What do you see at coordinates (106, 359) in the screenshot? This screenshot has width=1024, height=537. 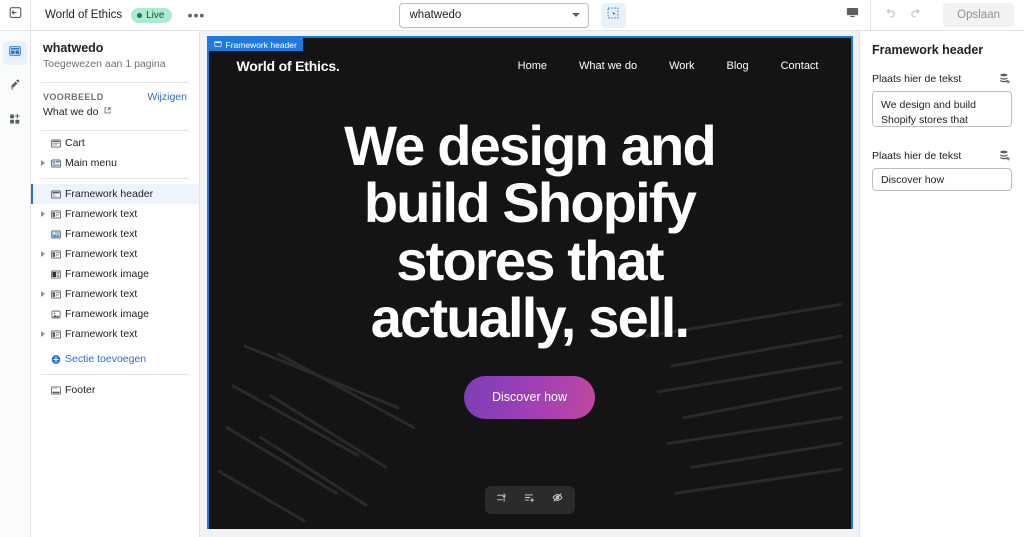 I see `add-section-label: Sectie toevoegen` at bounding box center [106, 359].